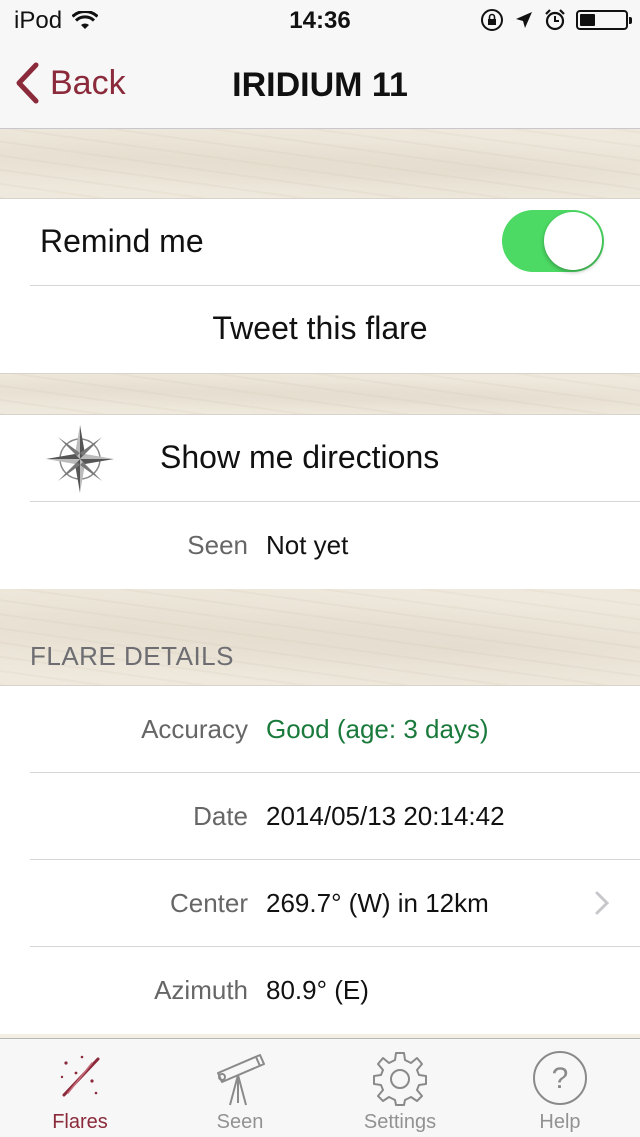  Describe the element at coordinates (320, 242) in the screenshot. I see `remind-row: Remind me` at that location.